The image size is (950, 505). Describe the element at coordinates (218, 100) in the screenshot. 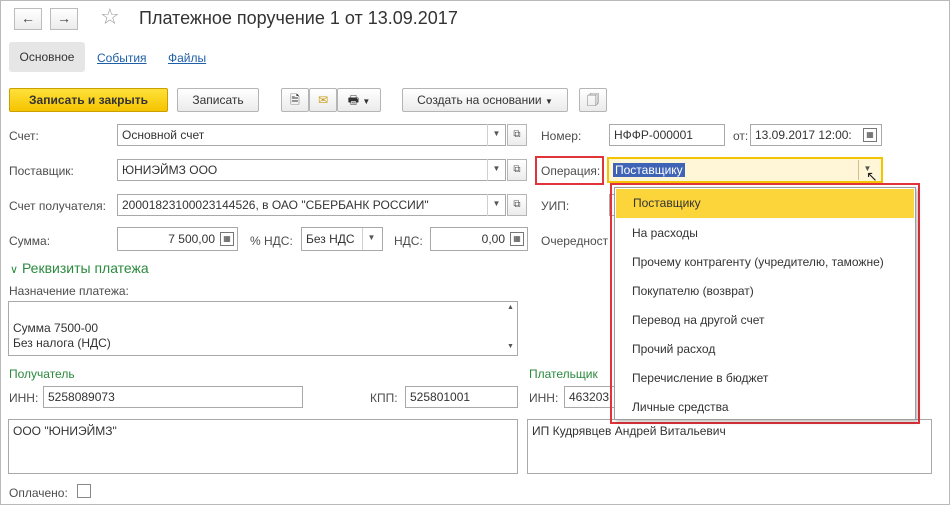

I see `save-button: Записать` at that location.